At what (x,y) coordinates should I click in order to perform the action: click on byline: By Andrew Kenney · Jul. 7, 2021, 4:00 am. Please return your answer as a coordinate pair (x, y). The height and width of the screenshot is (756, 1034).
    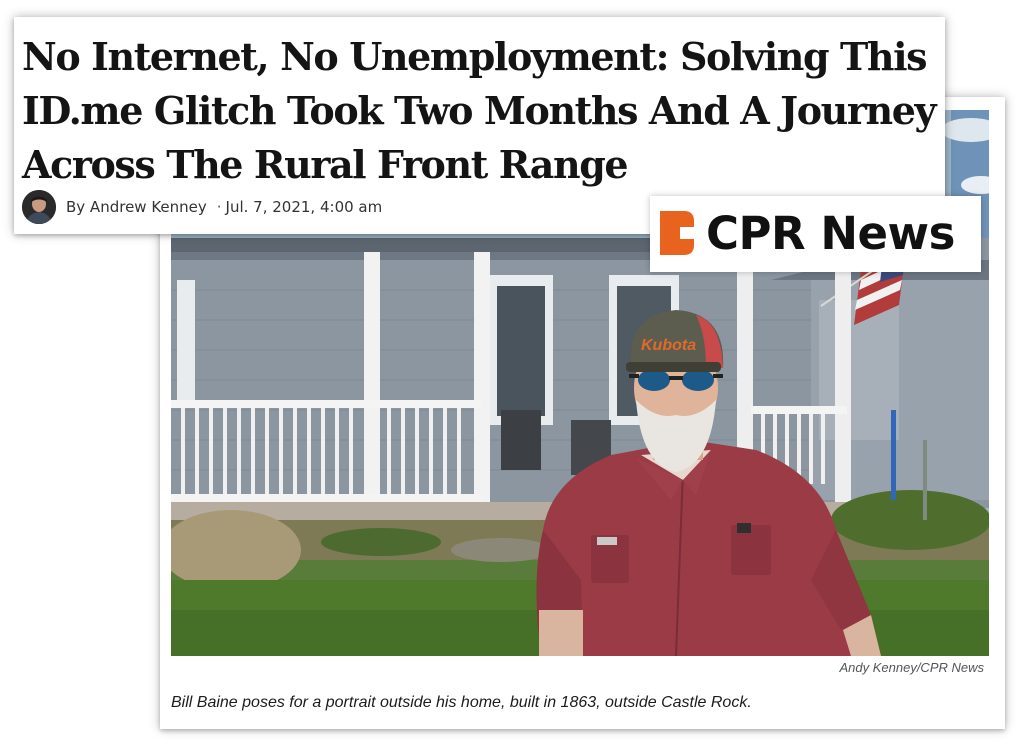
    Looking at the image, I should click on (202, 207).